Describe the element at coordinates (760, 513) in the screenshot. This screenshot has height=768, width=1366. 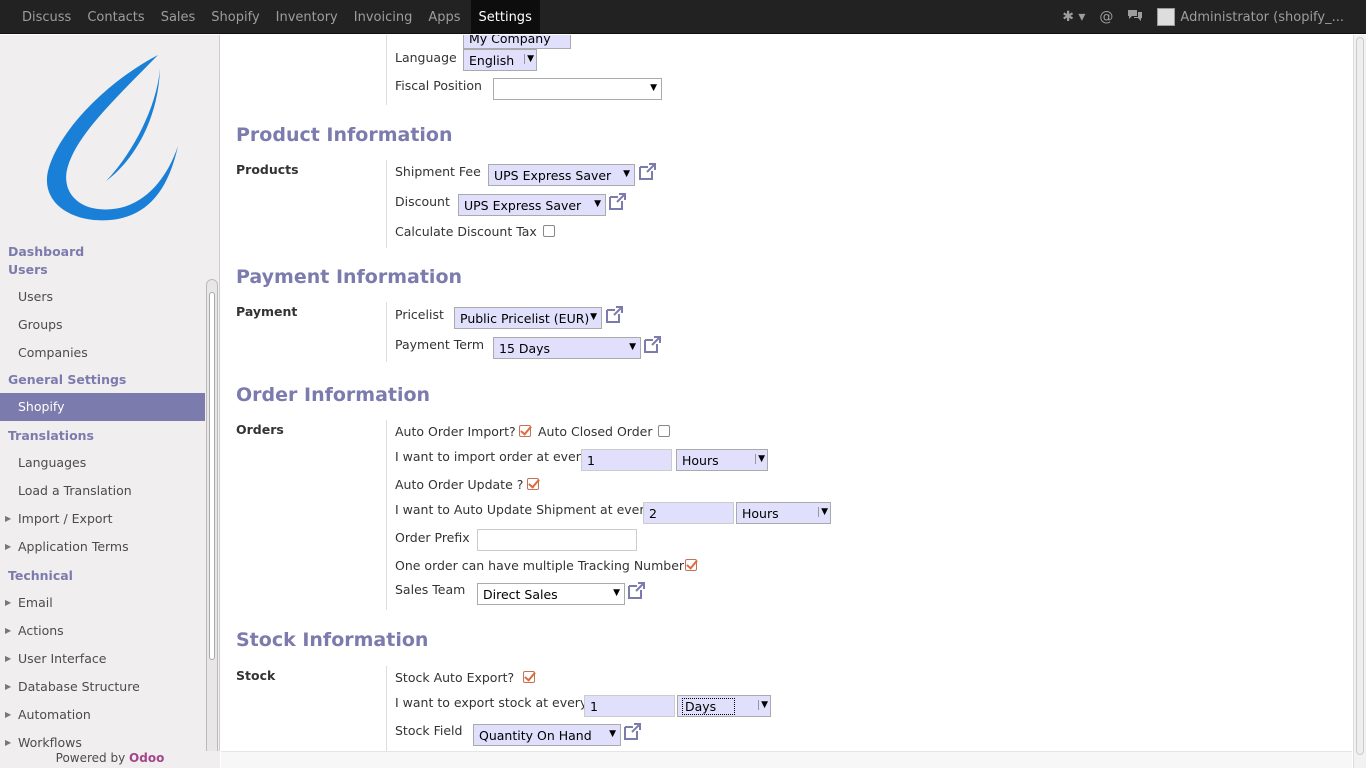
I see `update-every-unit-value: Hours` at that location.